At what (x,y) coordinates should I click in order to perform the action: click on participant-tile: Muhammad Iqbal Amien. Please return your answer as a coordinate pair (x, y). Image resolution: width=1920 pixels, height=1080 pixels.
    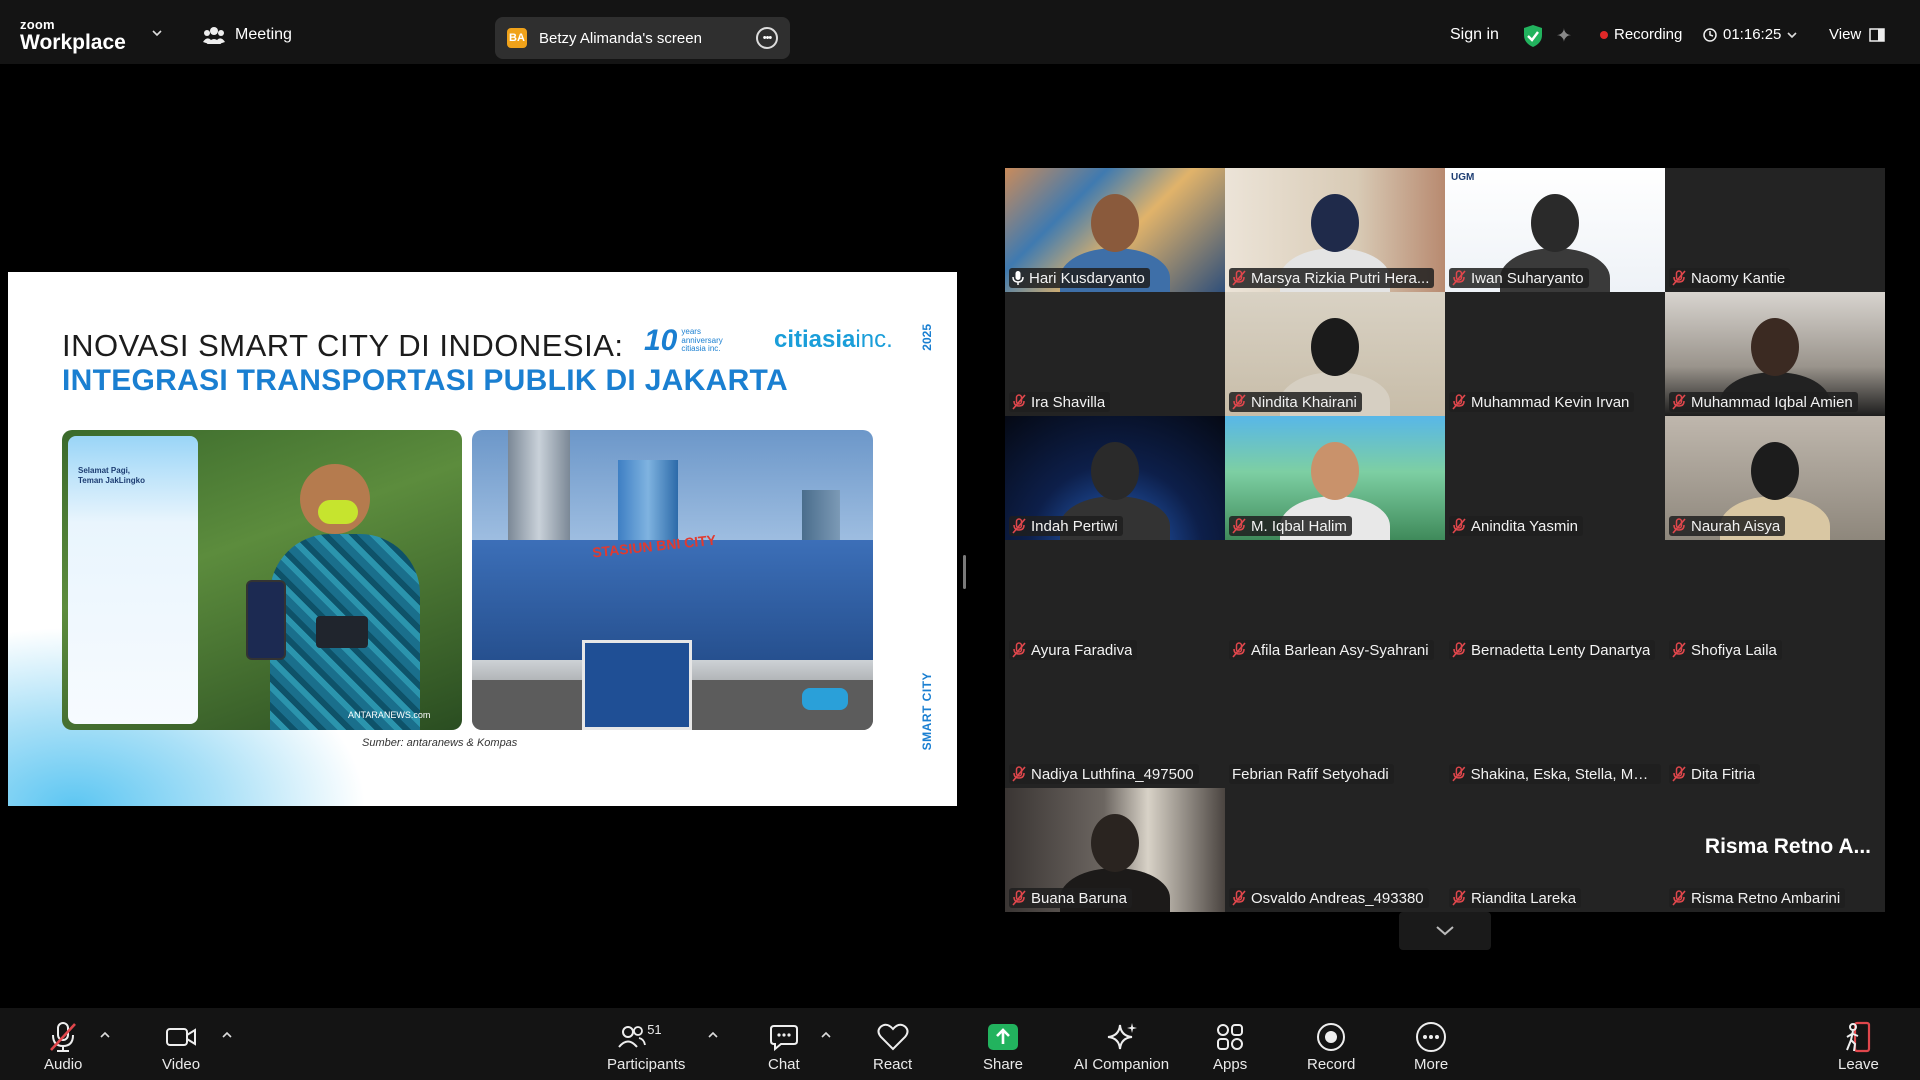
    Looking at the image, I should click on (1775, 354).